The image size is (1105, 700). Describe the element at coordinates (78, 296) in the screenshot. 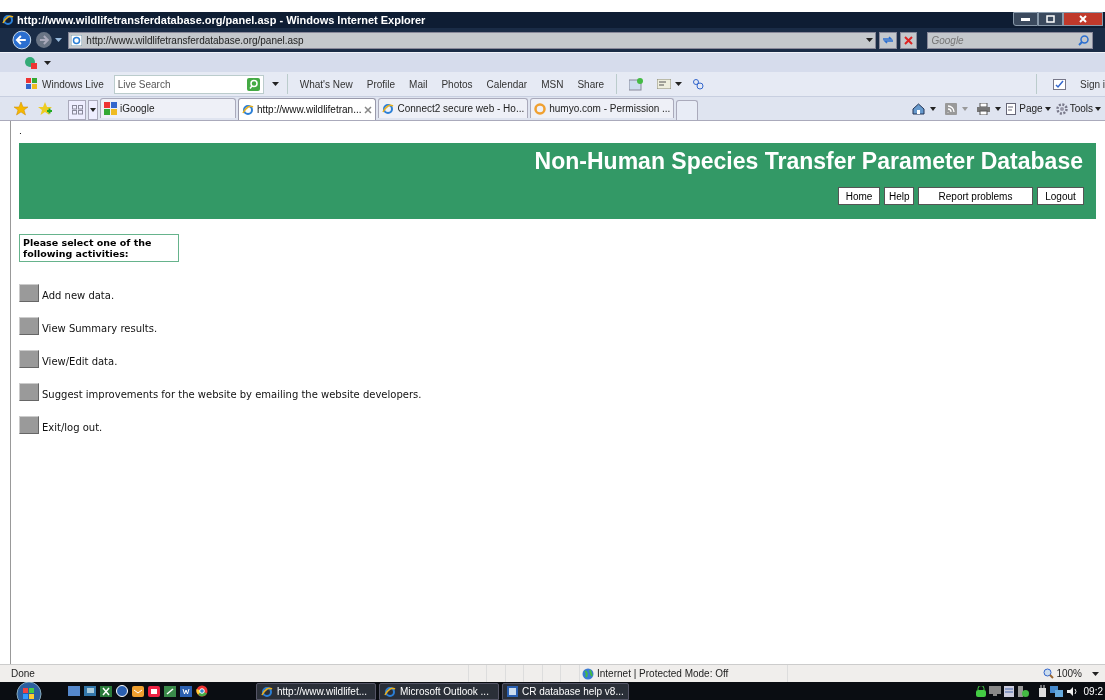

I see `activity-label: Add new data.` at that location.